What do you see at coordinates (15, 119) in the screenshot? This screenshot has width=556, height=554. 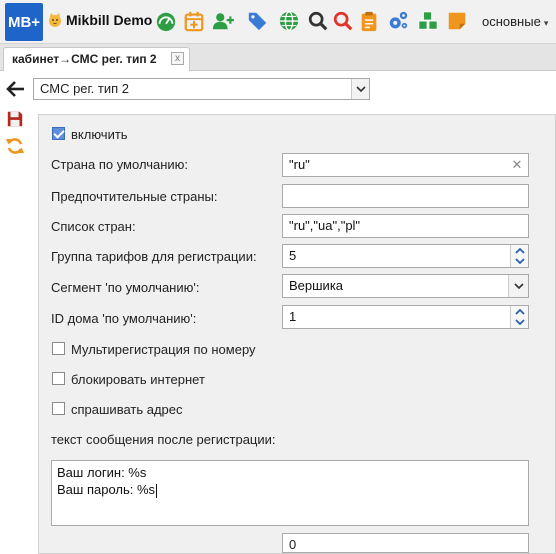 I see `save-icon` at bounding box center [15, 119].